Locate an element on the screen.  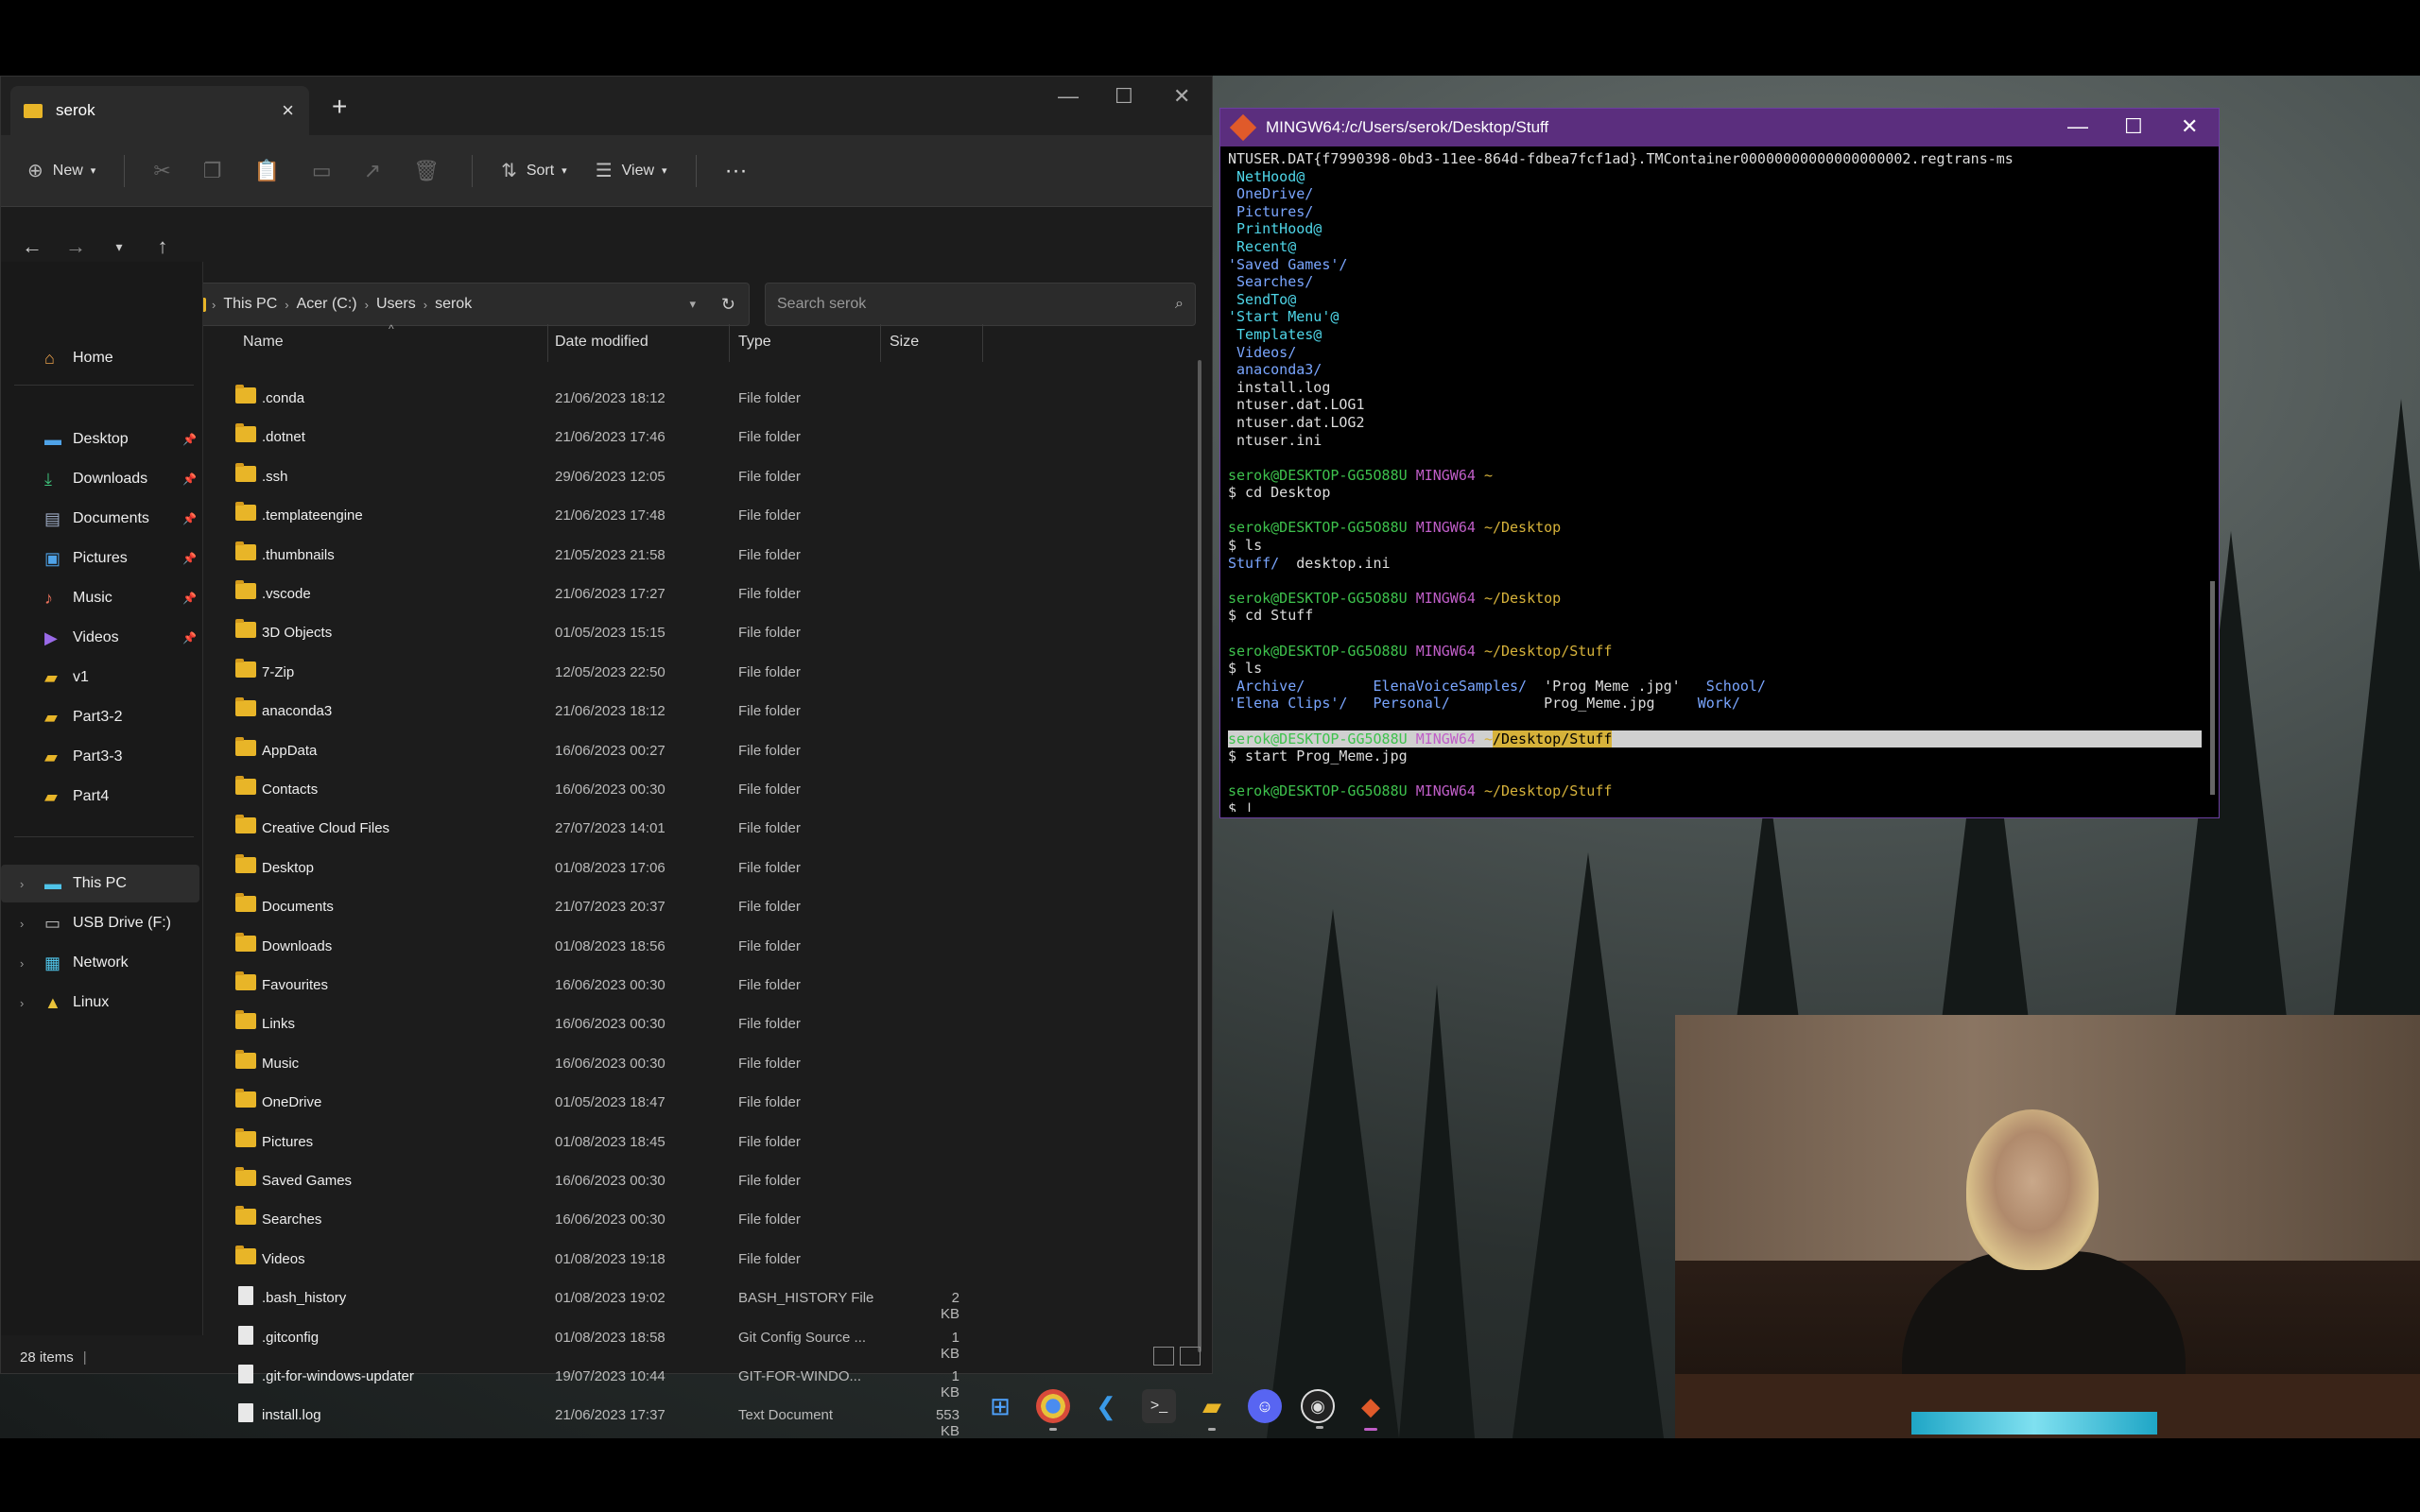
up-icon: ↑ is located at coordinates (162, 246).